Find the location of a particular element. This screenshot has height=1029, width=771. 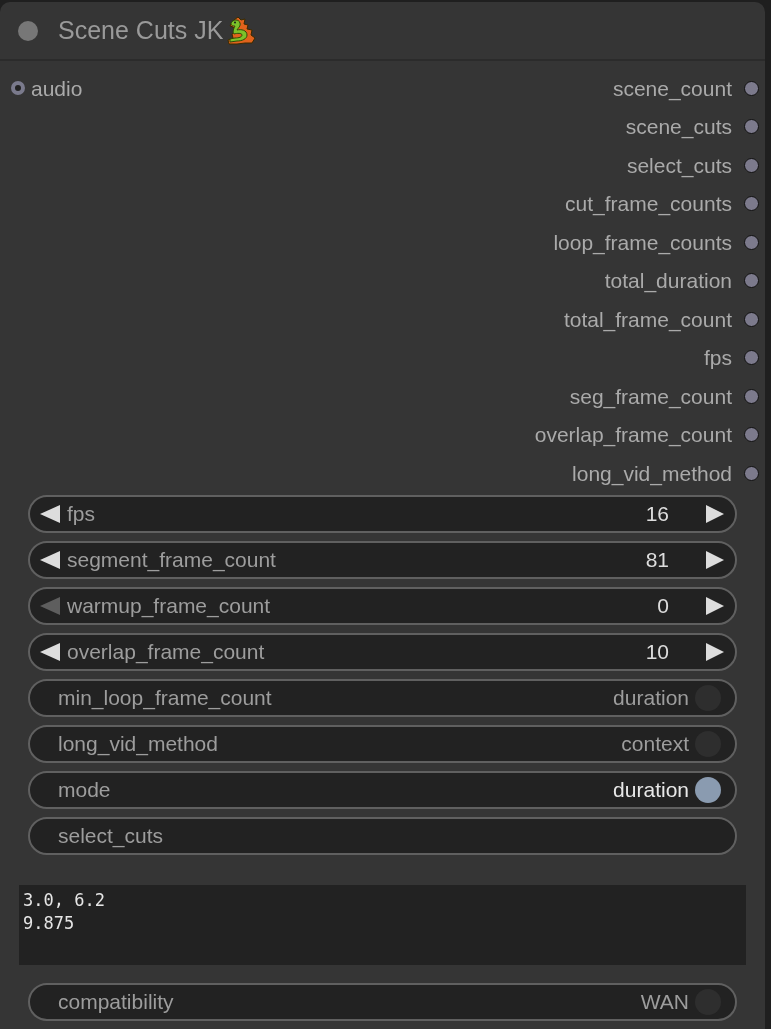

number-widget: overlap_frame_count 10 is located at coordinates (382, 651).